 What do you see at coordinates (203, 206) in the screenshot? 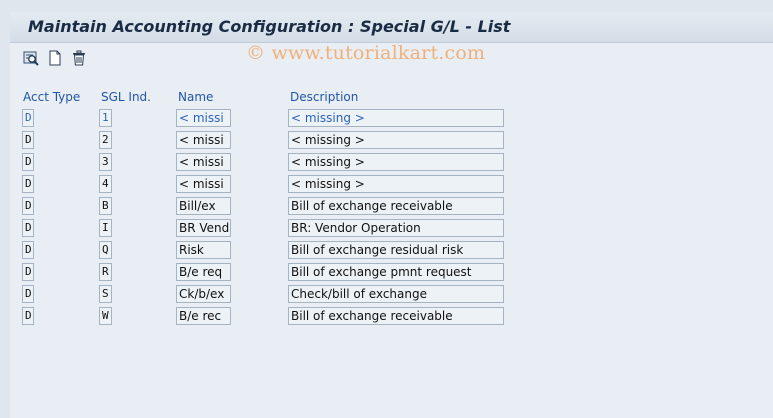
I see `name-cell: Bill/ex` at bounding box center [203, 206].